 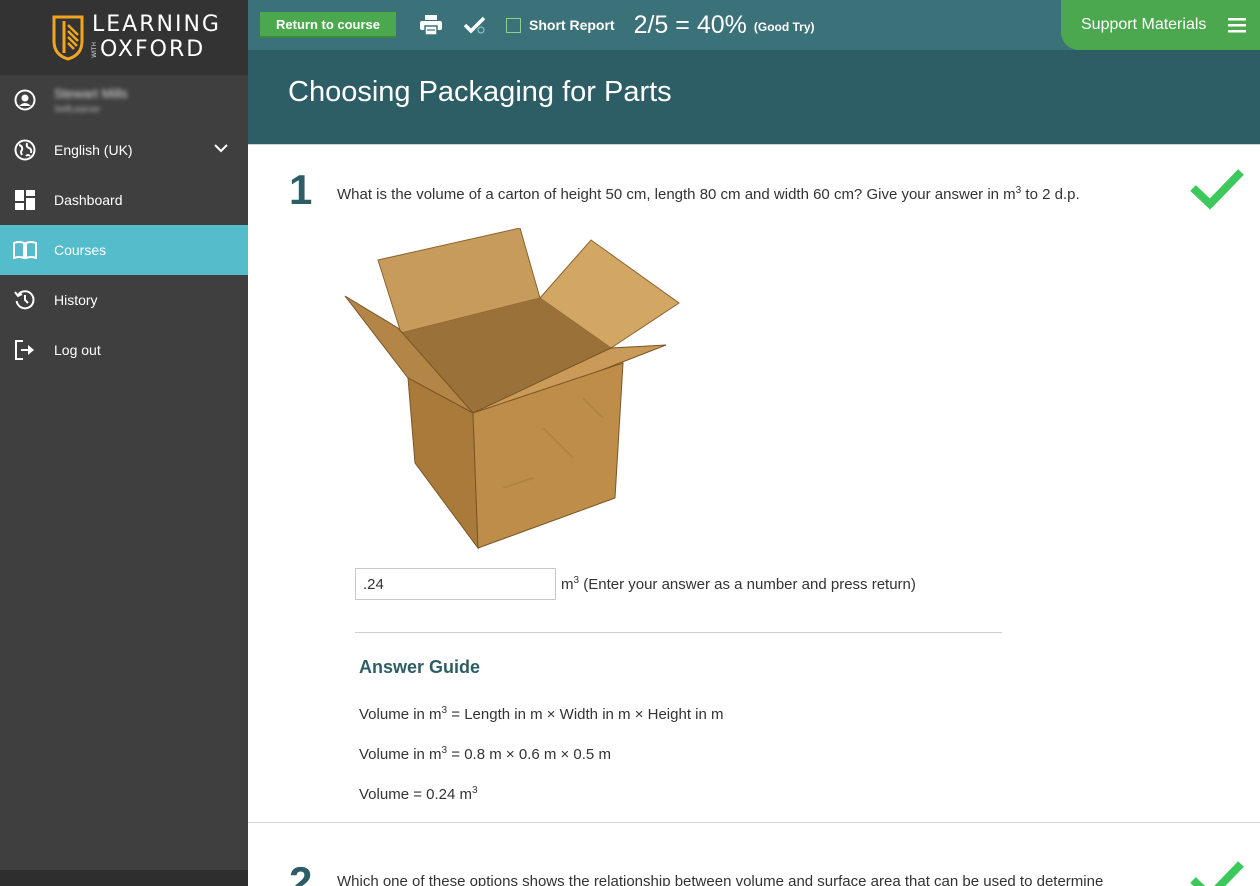 What do you see at coordinates (784, 26) in the screenshot?
I see `score-note: (Good Try)` at bounding box center [784, 26].